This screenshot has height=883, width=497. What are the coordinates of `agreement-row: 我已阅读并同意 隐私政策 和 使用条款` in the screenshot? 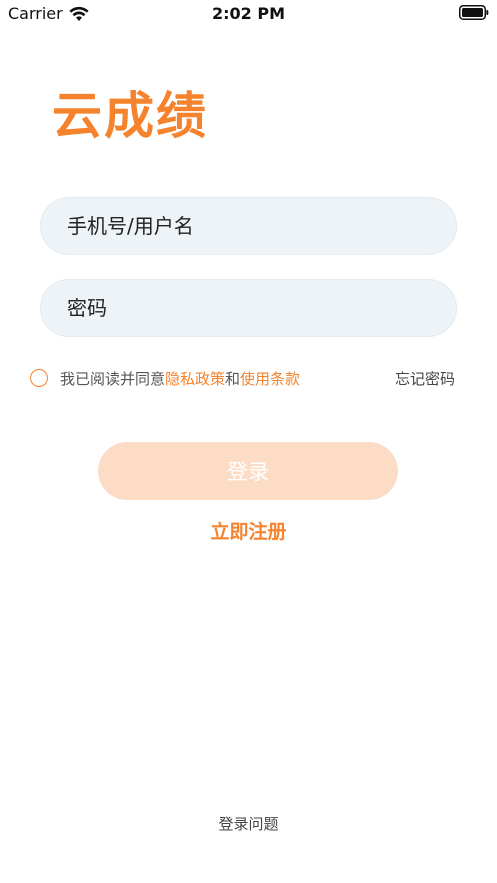 It's located at (165, 378).